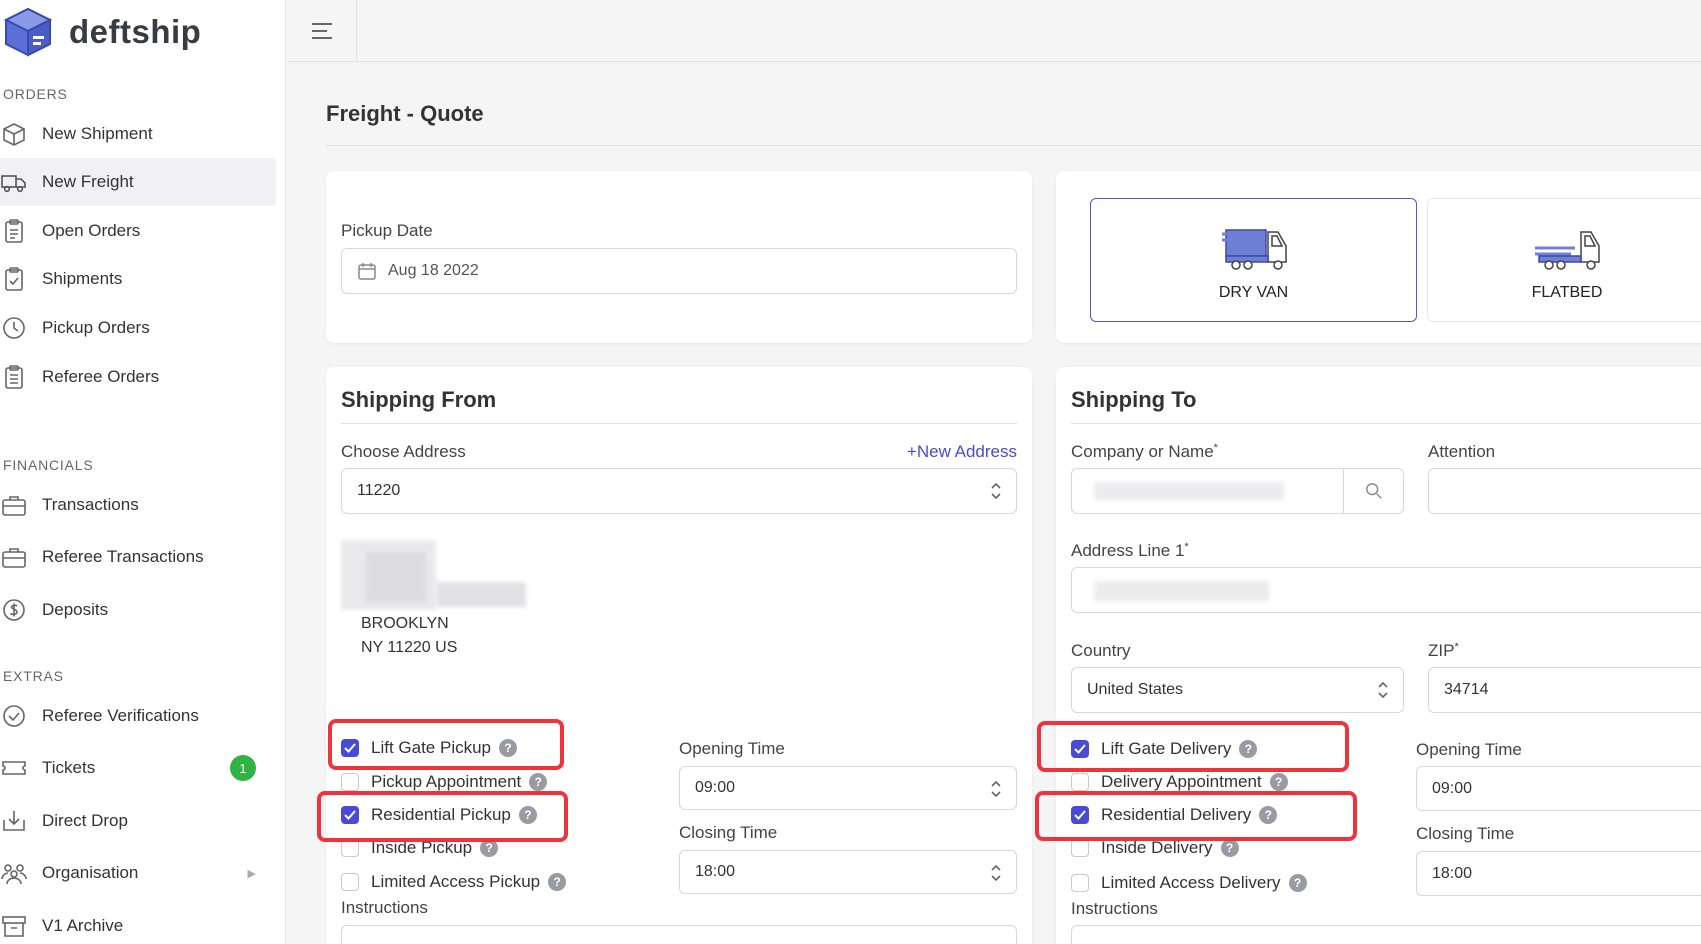 The image size is (1701, 944). I want to click on clipboard-list-icon, so click(14, 377).